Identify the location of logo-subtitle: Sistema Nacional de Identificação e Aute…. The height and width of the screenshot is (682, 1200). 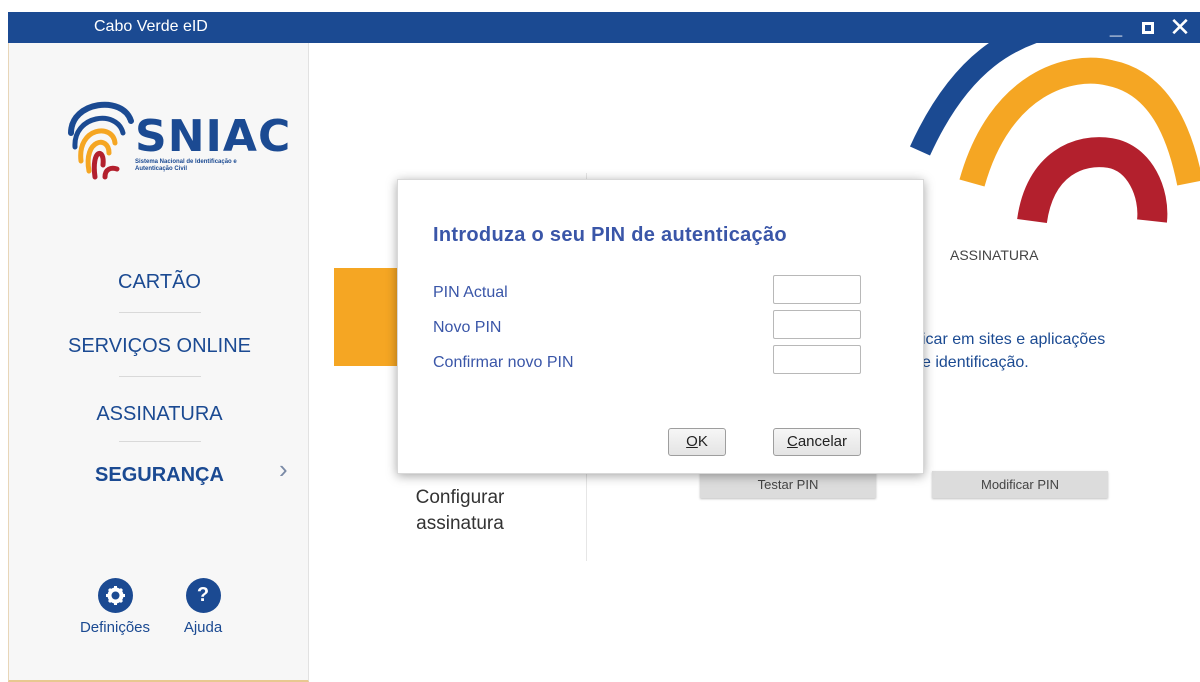
(186, 165).